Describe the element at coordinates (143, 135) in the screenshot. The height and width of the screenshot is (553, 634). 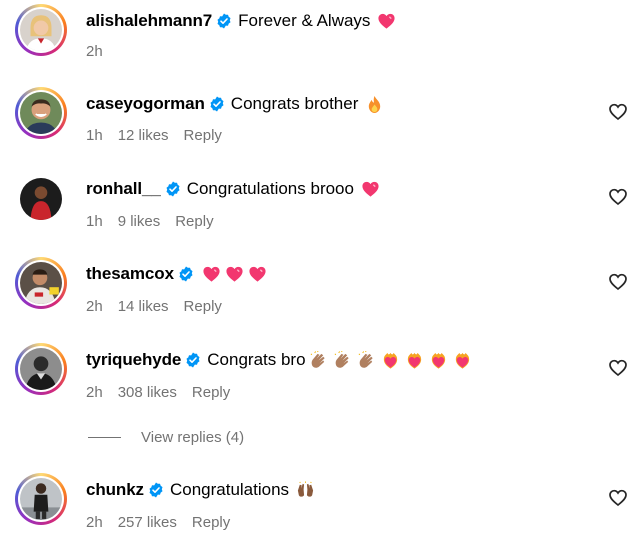
I see `comment-likes: 12 likes` at that location.